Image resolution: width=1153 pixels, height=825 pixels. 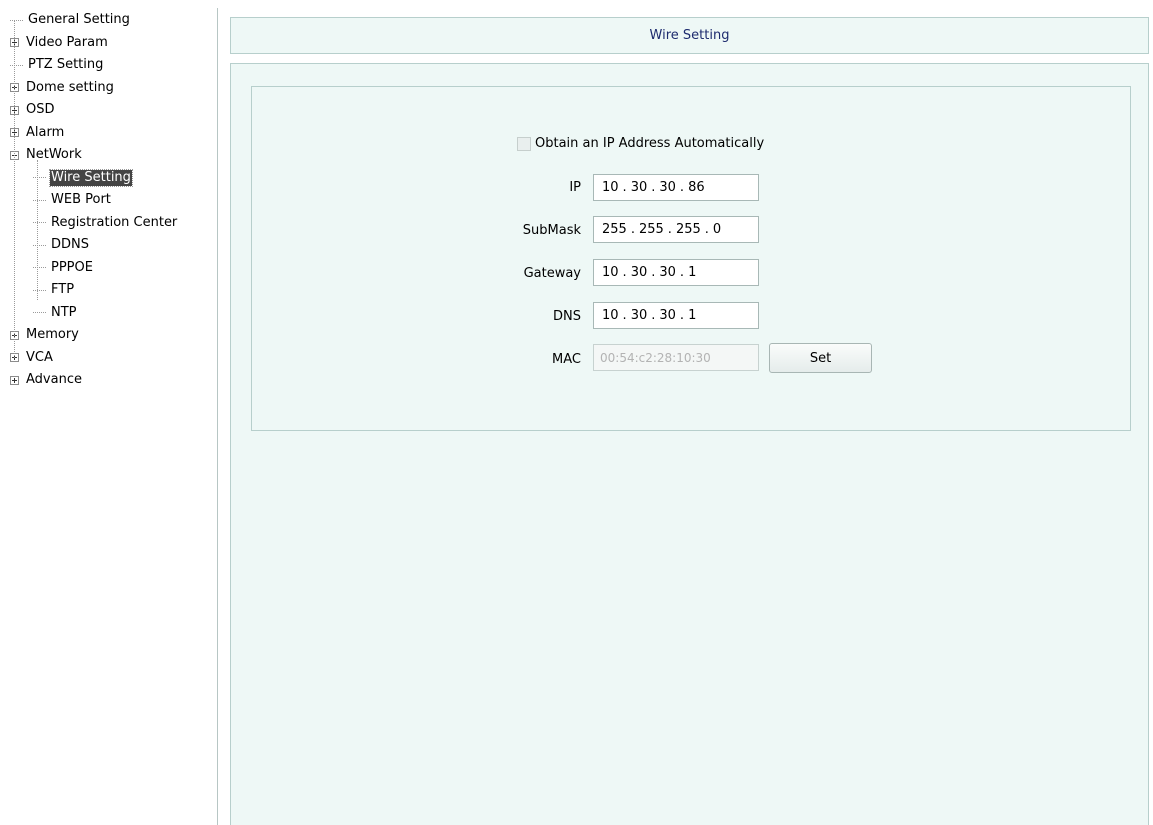 I want to click on tree-item-label: Memory, so click(x=52, y=335).